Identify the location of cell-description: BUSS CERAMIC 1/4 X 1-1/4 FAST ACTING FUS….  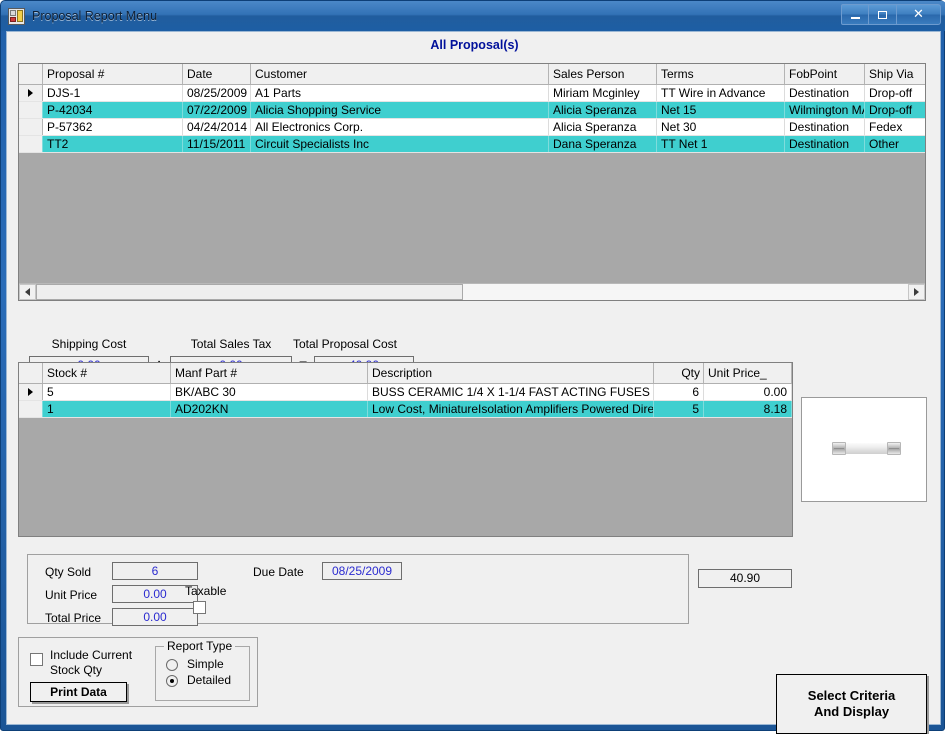
(511, 392).